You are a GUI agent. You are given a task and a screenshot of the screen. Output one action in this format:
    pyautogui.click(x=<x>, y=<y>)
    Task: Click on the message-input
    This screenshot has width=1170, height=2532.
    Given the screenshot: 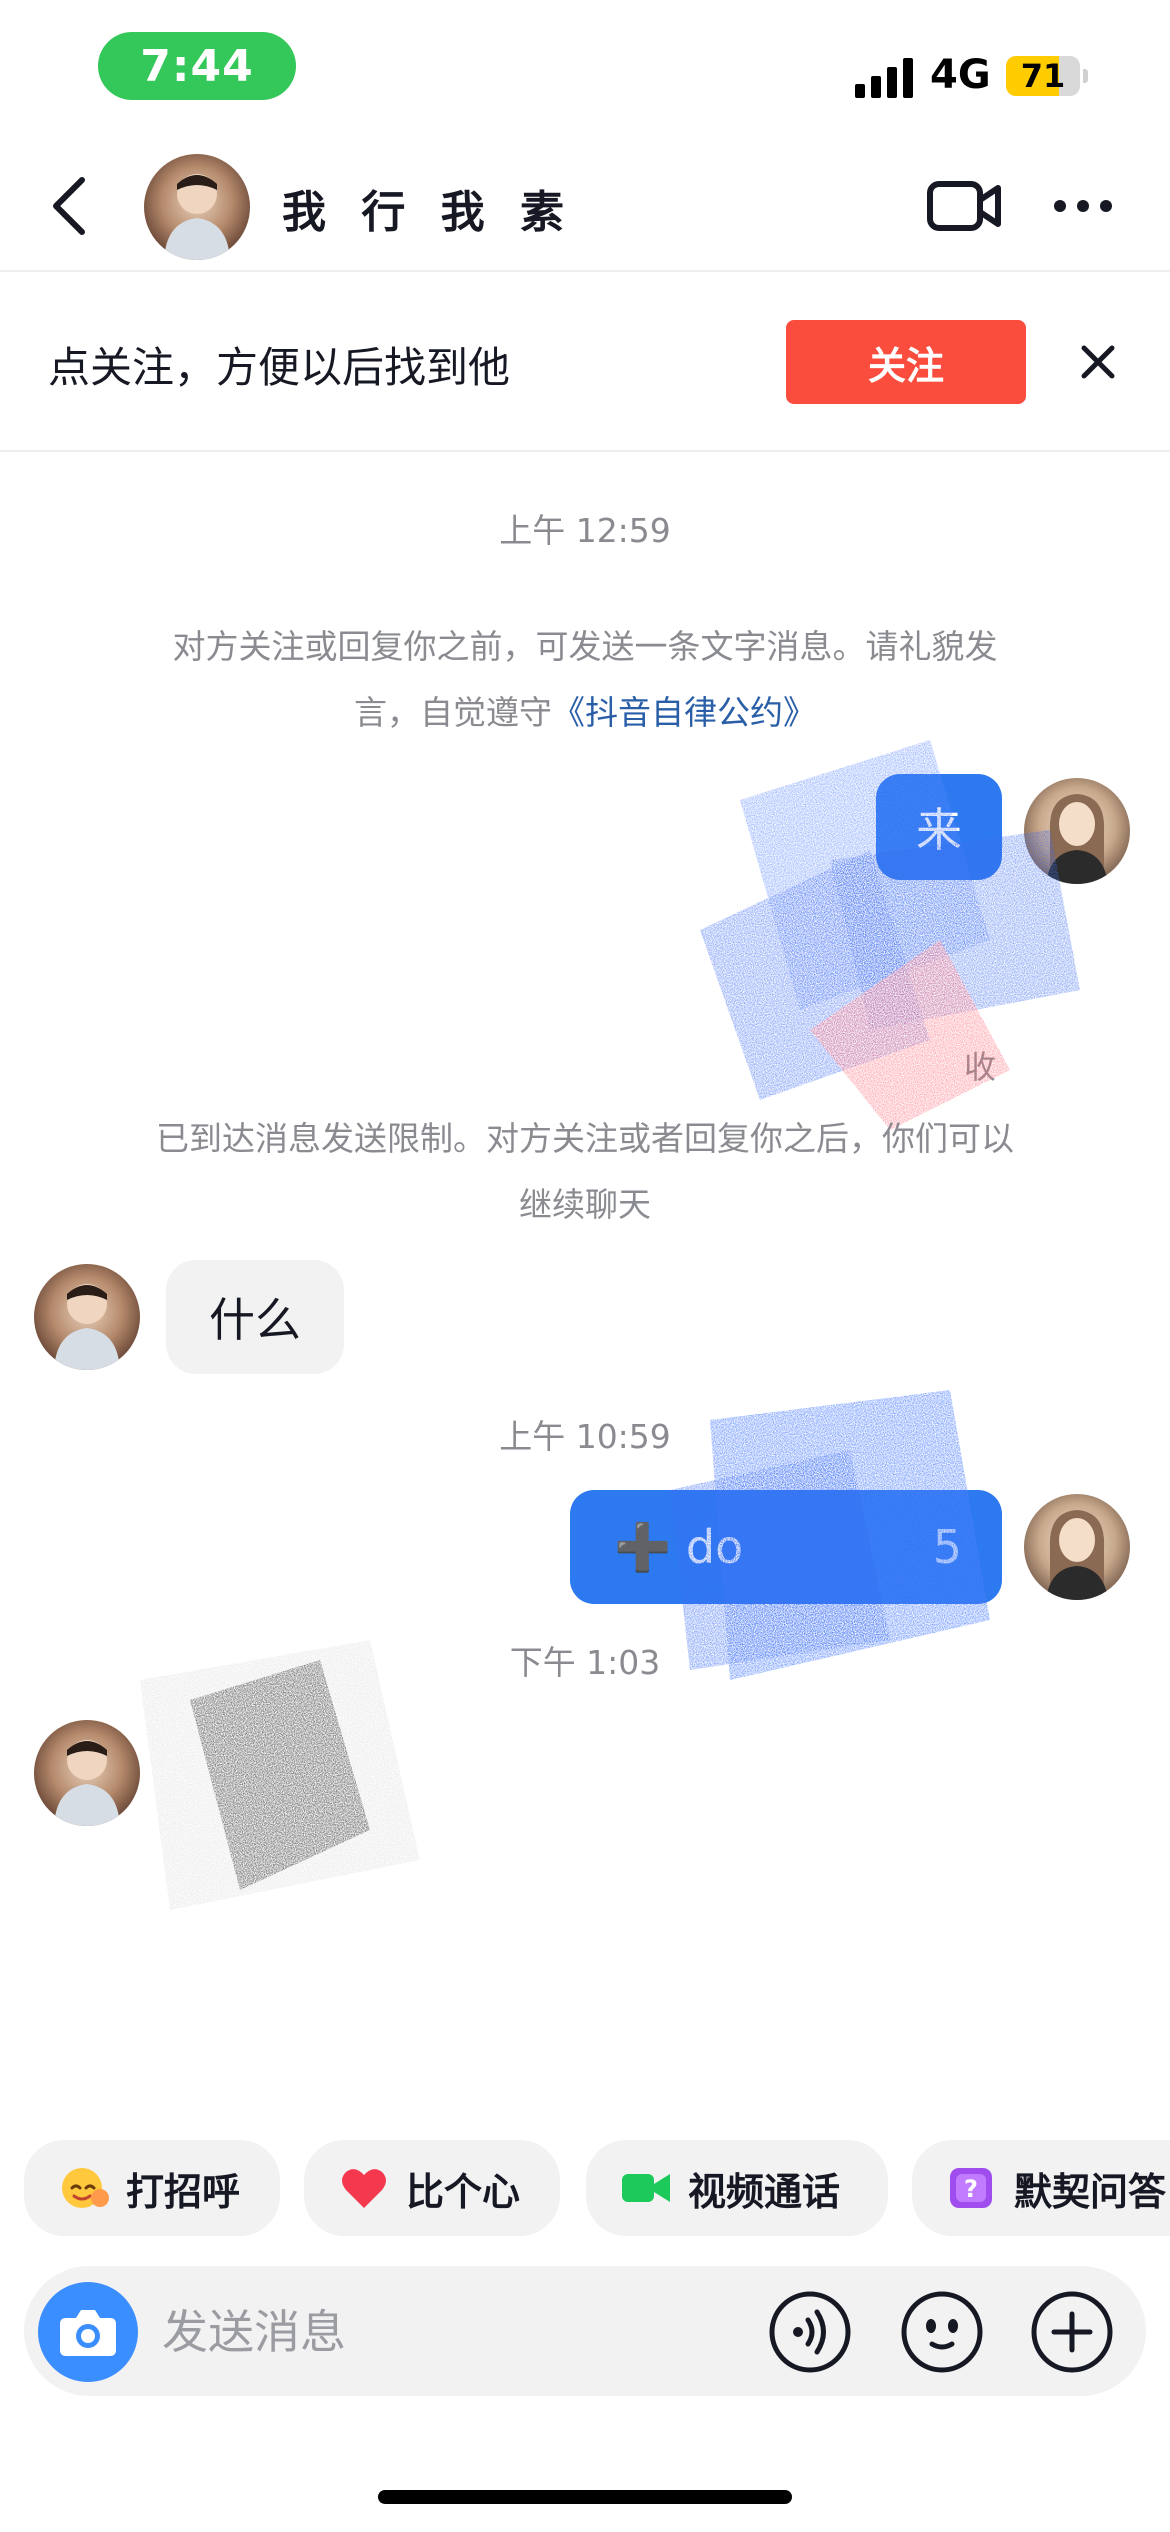 What is the action you would take?
    pyautogui.click(x=462, y=2332)
    